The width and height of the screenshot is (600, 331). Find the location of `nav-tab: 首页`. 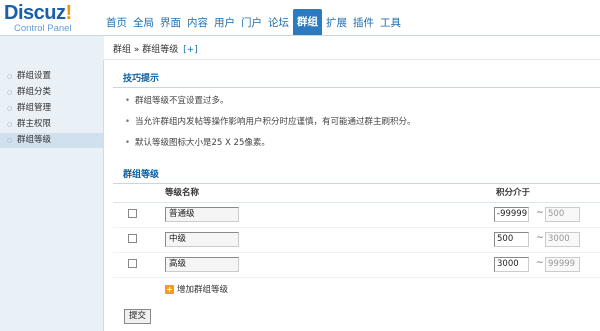

nav-tab: 首页 is located at coordinates (116, 23).